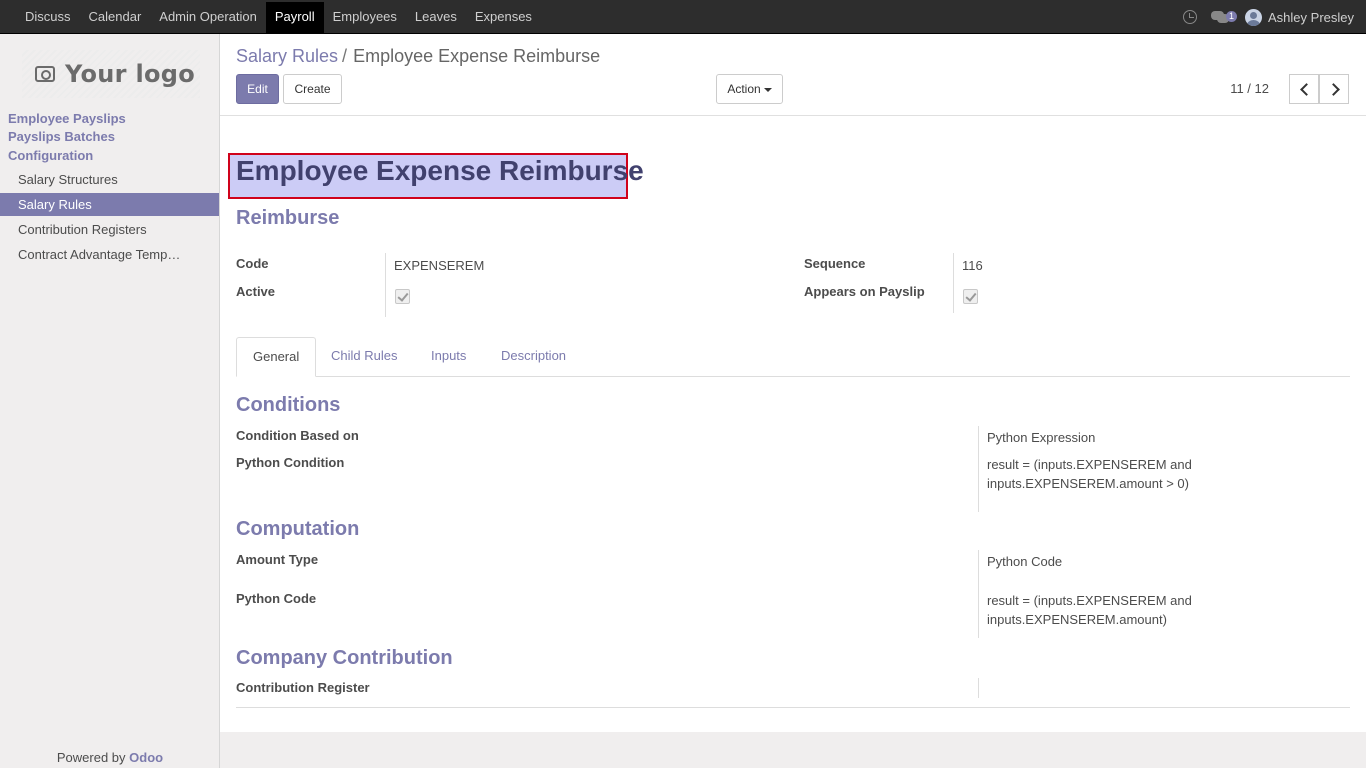  I want to click on form-bottom-line, so click(793, 707).